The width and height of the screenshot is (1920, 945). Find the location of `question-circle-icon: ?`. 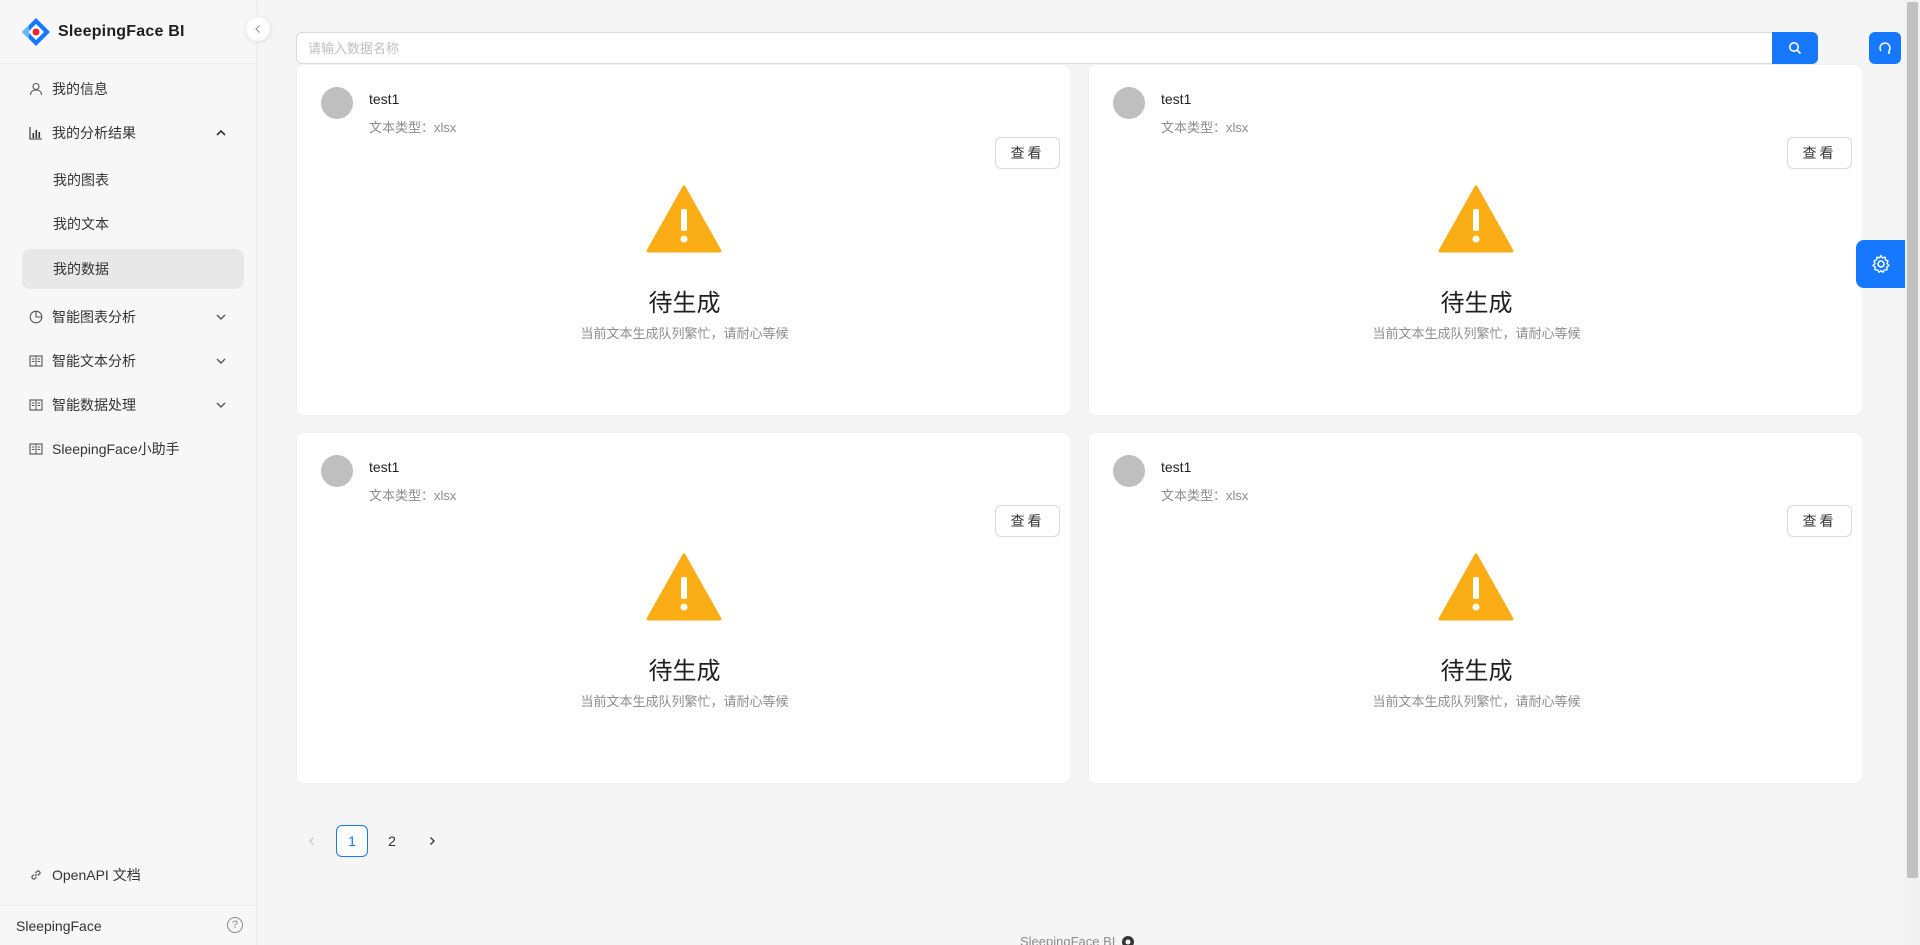

question-circle-icon: ? is located at coordinates (235, 925).